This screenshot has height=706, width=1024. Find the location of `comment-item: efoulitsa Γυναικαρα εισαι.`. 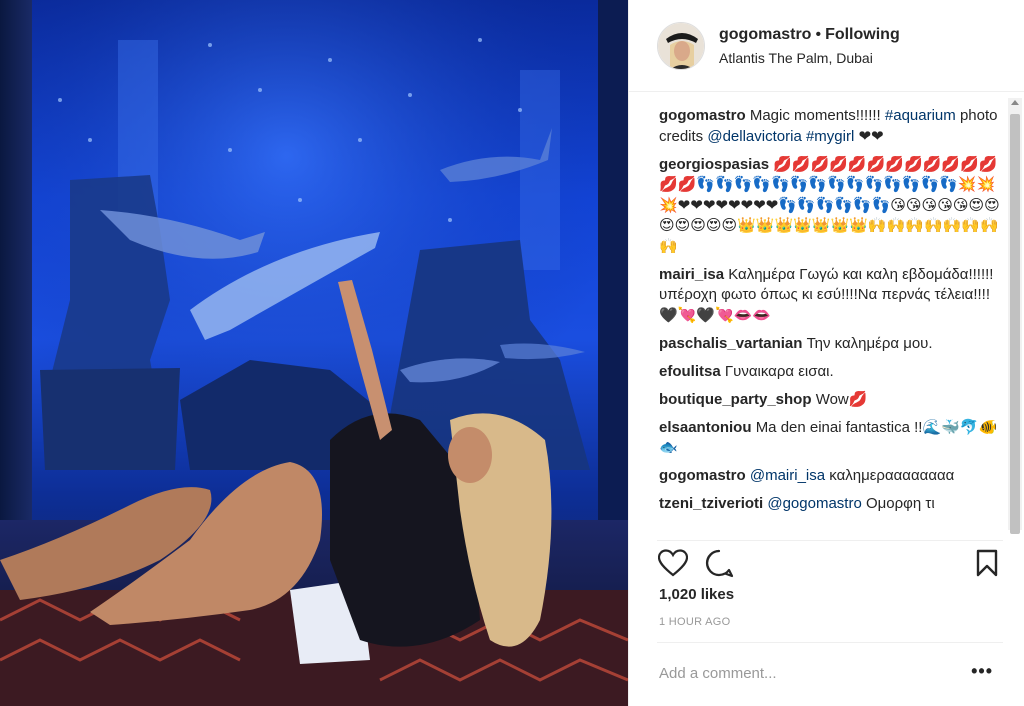

comment-item: efoulitsa Γυναικαρα εισαι. is located at coordinates (830, 372).